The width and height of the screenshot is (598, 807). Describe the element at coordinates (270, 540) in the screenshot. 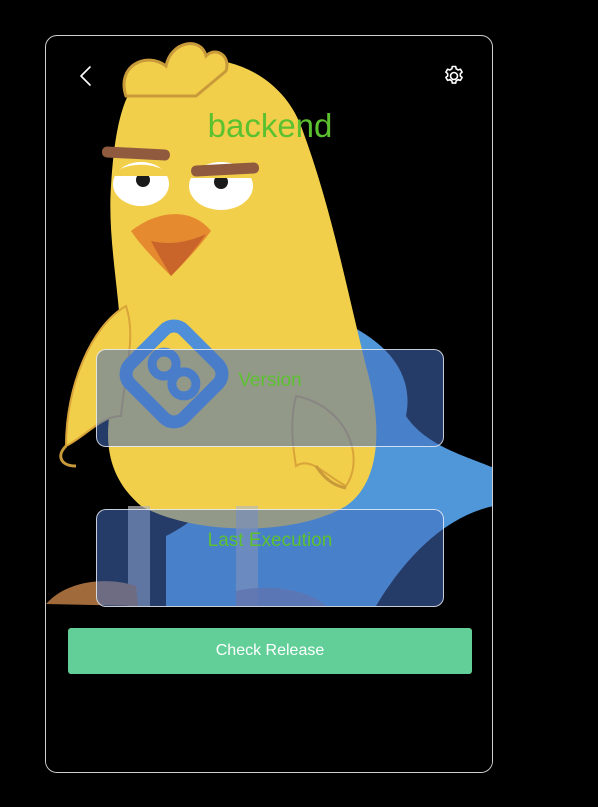

I see `last-execution-label: Last Execution` at that location.